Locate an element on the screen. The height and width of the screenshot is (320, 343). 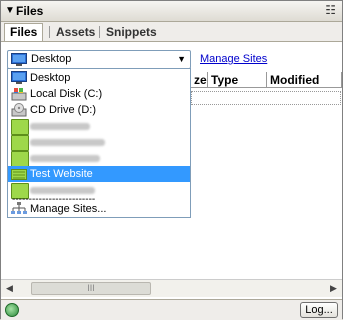
scrollbar-thumb: III is located at coordinates (91, 288).